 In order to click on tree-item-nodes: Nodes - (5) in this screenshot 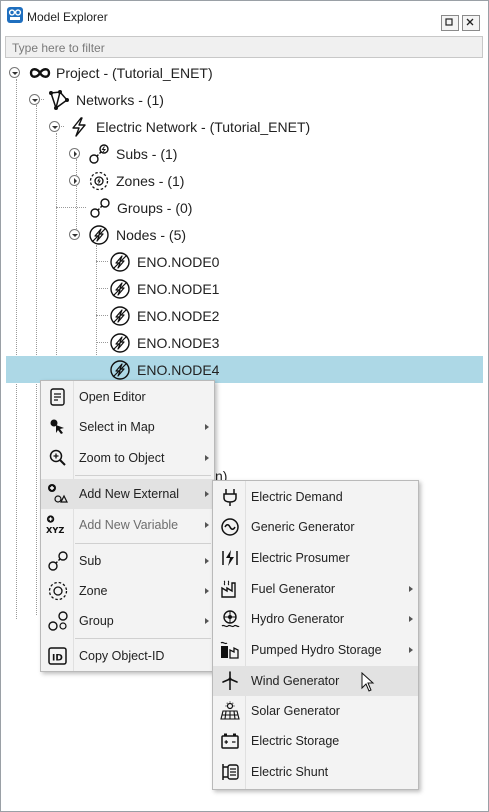, I will do `click(127, 234)`.